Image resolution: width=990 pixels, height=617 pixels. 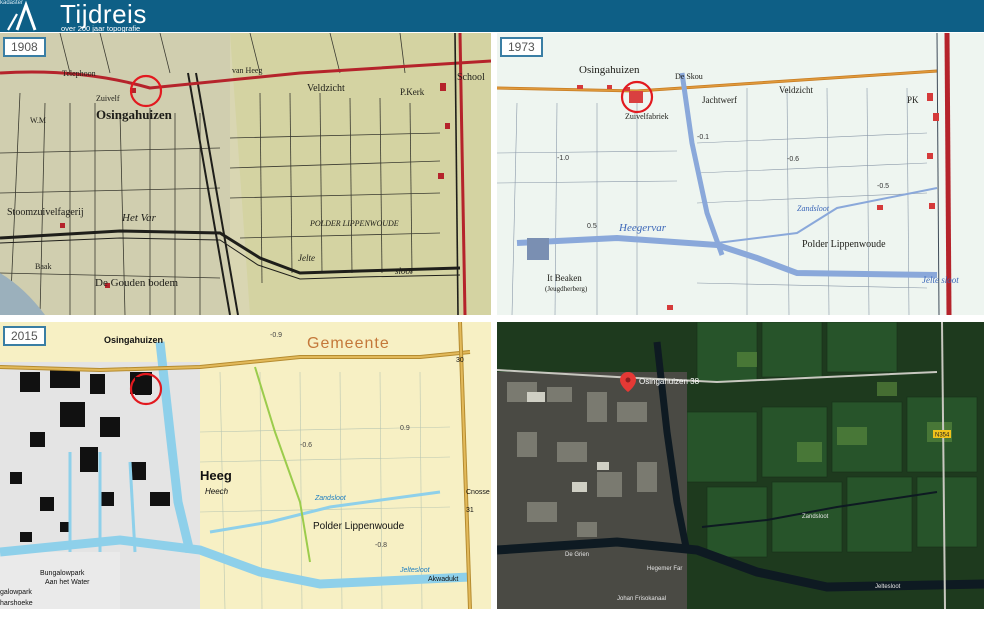 I want to click on label-osingahuizen-2015: Osingahuizen, so click(x=133, y=340).